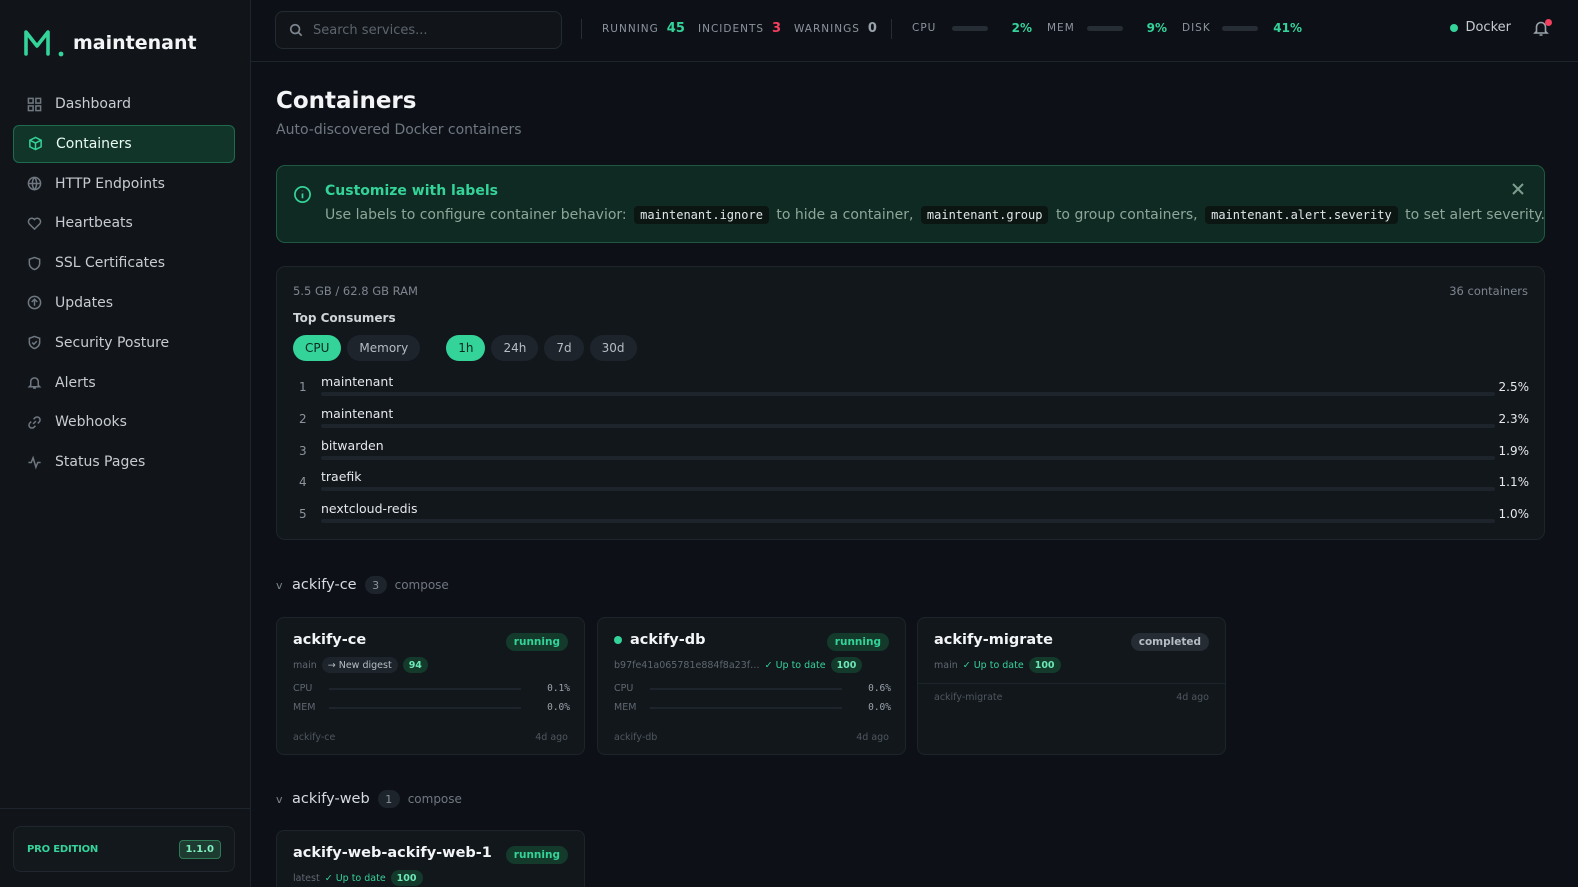 The height and width of the screenshot is (887, 1578). What do you see at coordinates (636, 737) in the screenshot?
I see `service-name: ackify-db` at bounding box center [636, 737].